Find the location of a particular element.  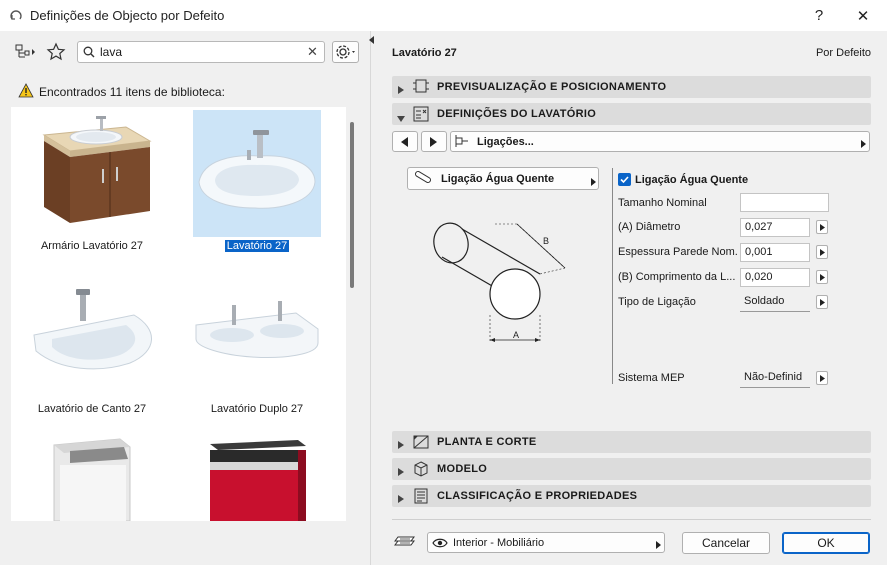

wall-thickness-field: 0,001 is located at coordinates (775, 252).